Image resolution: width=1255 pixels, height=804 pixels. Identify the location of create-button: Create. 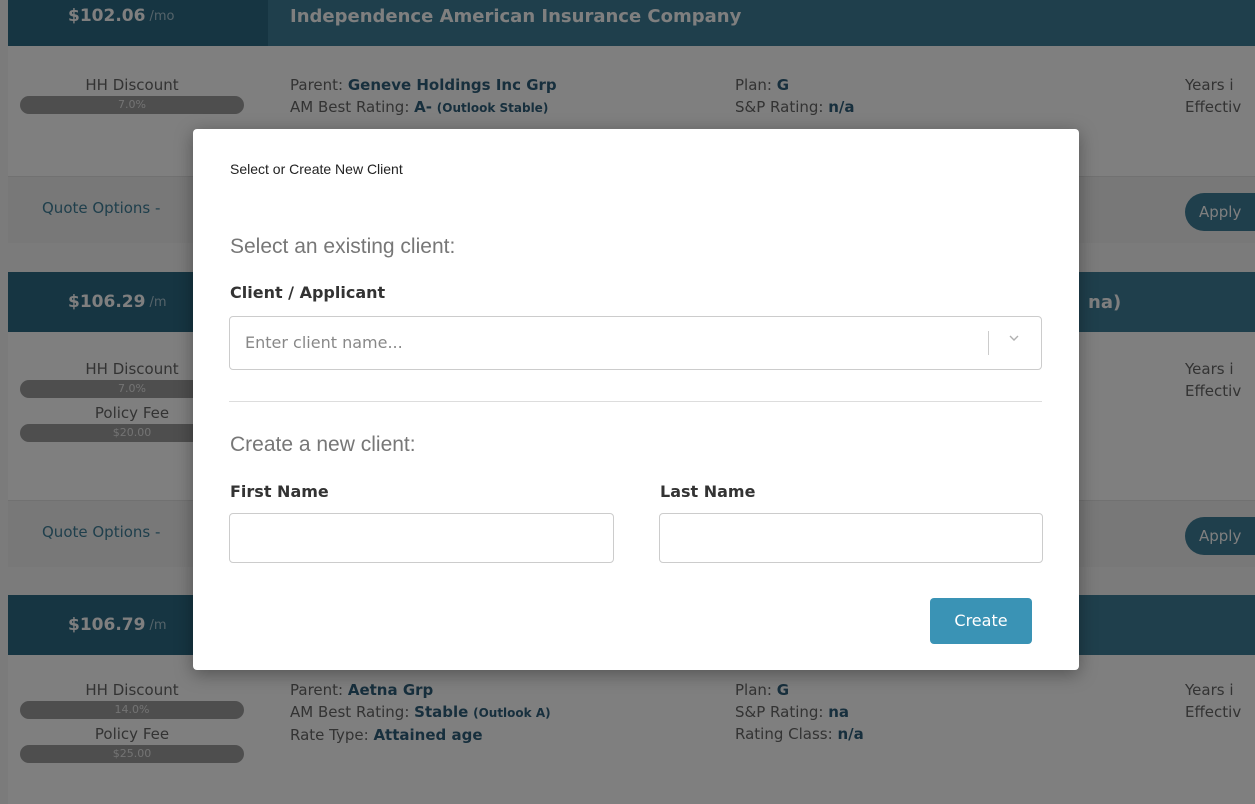
(981, 621).